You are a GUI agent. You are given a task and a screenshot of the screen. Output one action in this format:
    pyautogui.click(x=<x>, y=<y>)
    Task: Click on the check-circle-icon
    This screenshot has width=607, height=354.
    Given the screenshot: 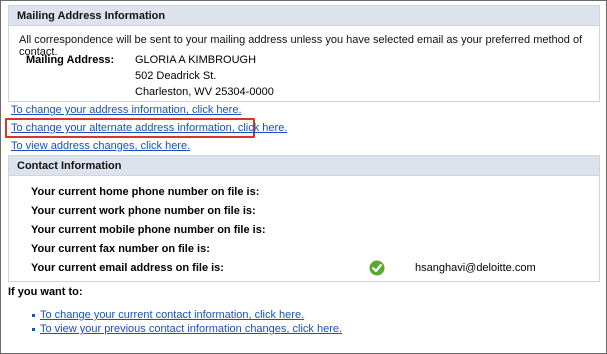 What is the action you would take?
    pyautogui.click(x=377, y=268)
    